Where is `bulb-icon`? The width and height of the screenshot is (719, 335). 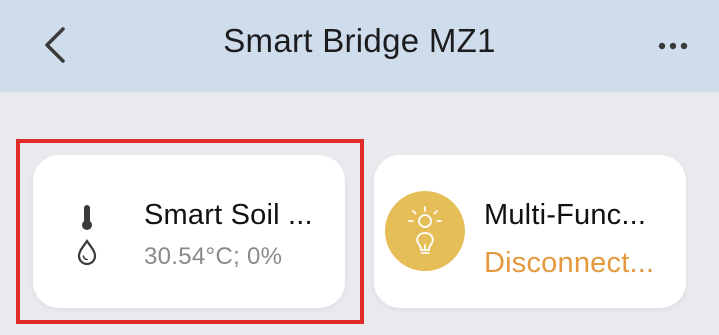 bulb-icon is located at coordinates (425, 230).